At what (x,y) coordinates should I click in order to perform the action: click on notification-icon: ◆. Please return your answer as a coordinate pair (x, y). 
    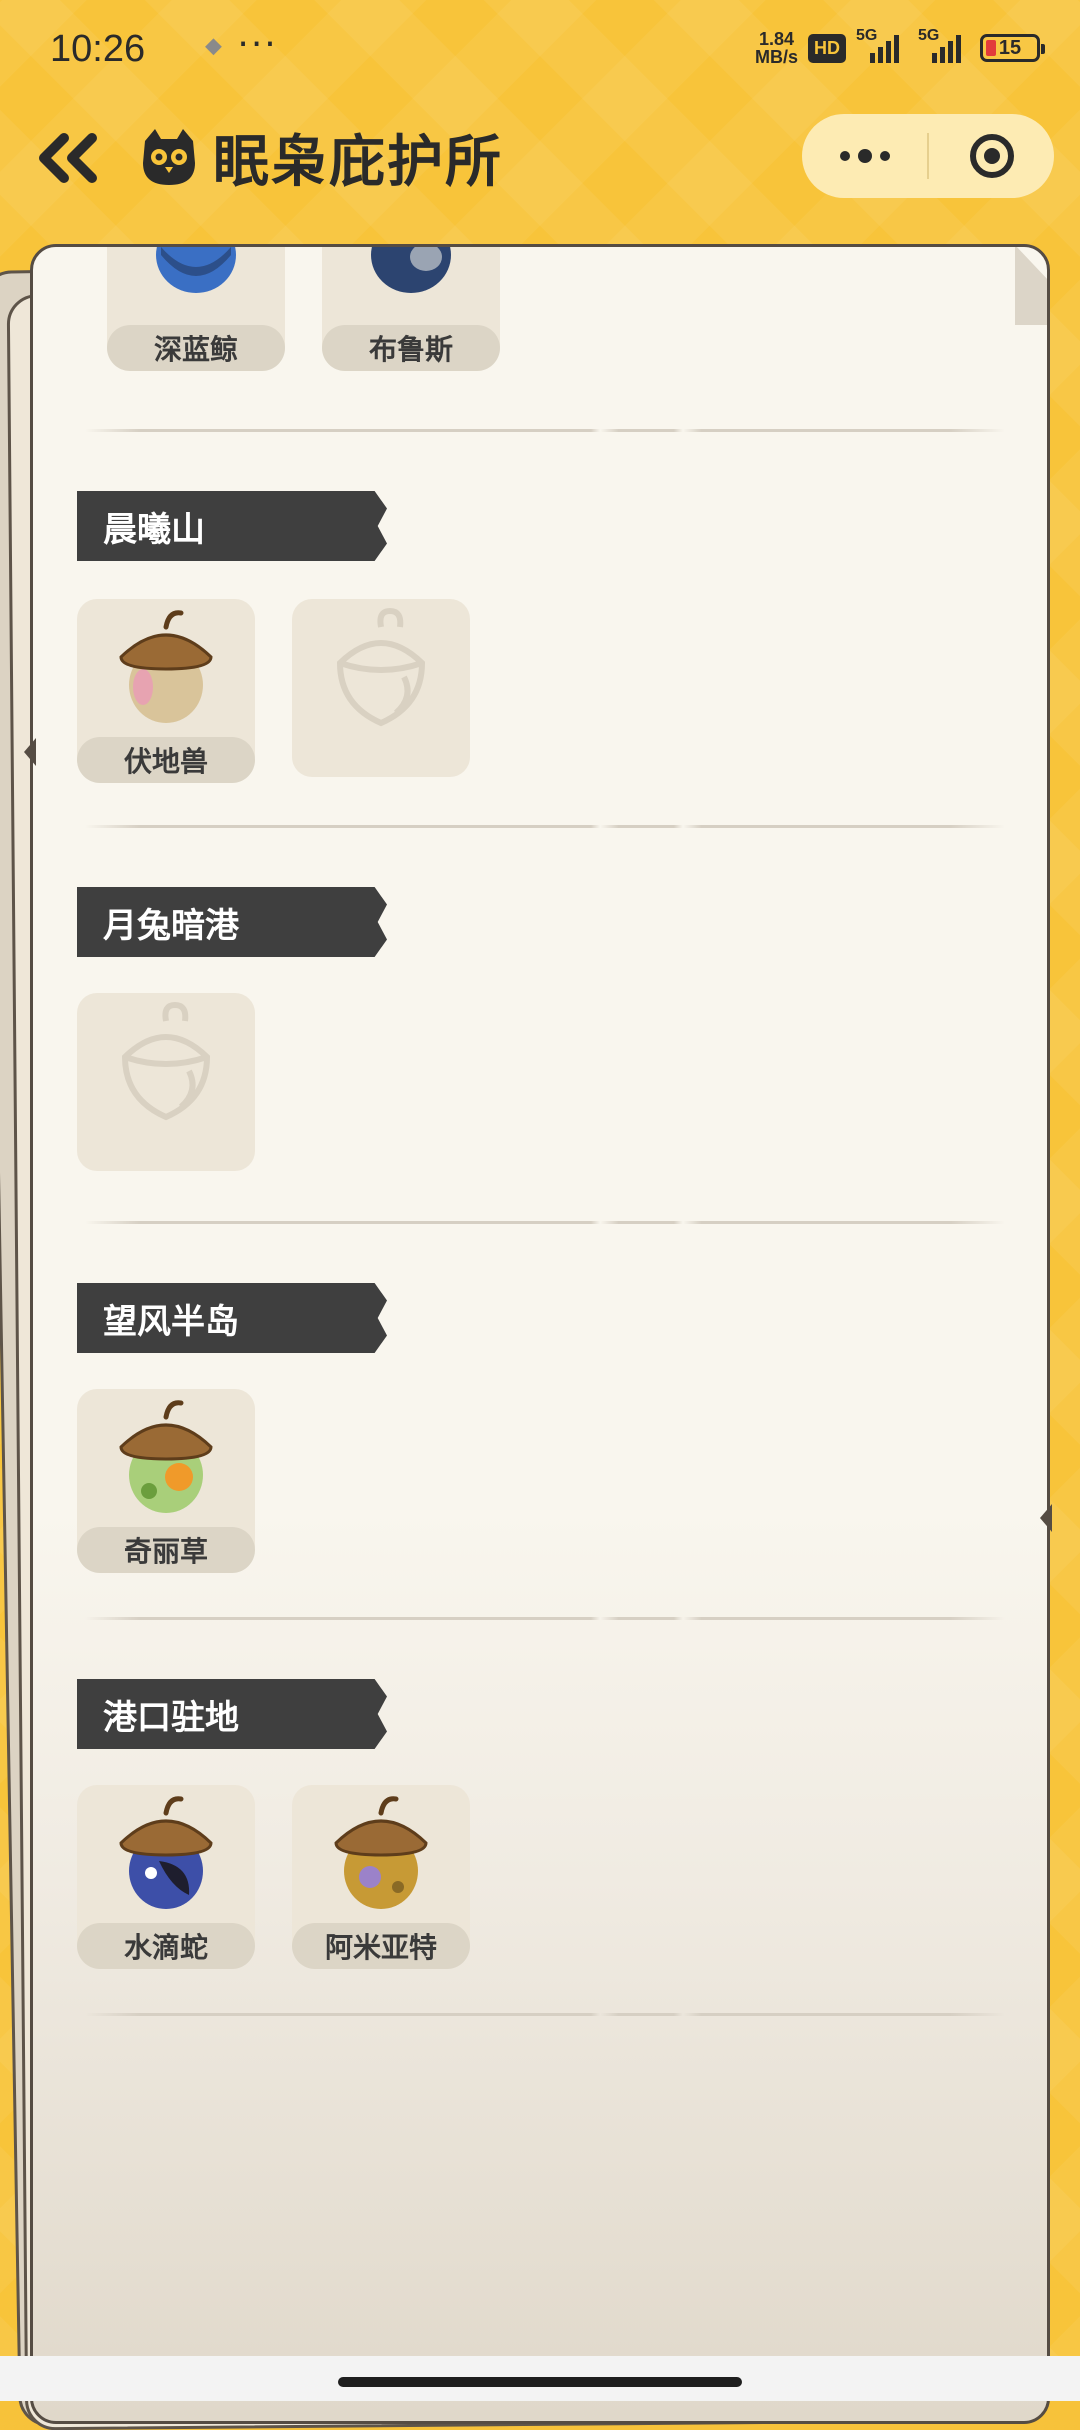
    Looking at the image, I should click on (214, 46).